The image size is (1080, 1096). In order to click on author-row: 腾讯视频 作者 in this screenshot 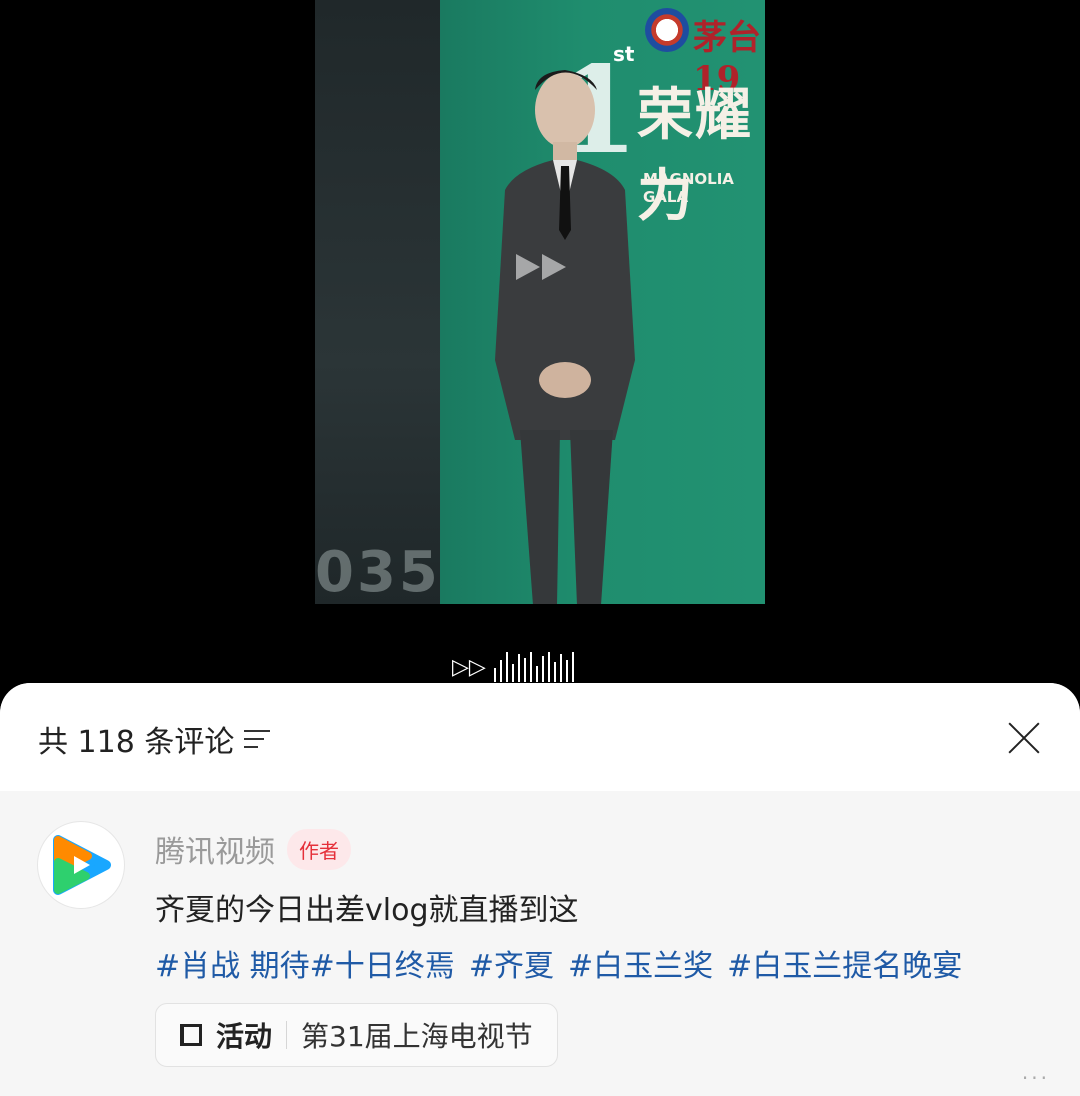, I will do `click(253, 849)`.